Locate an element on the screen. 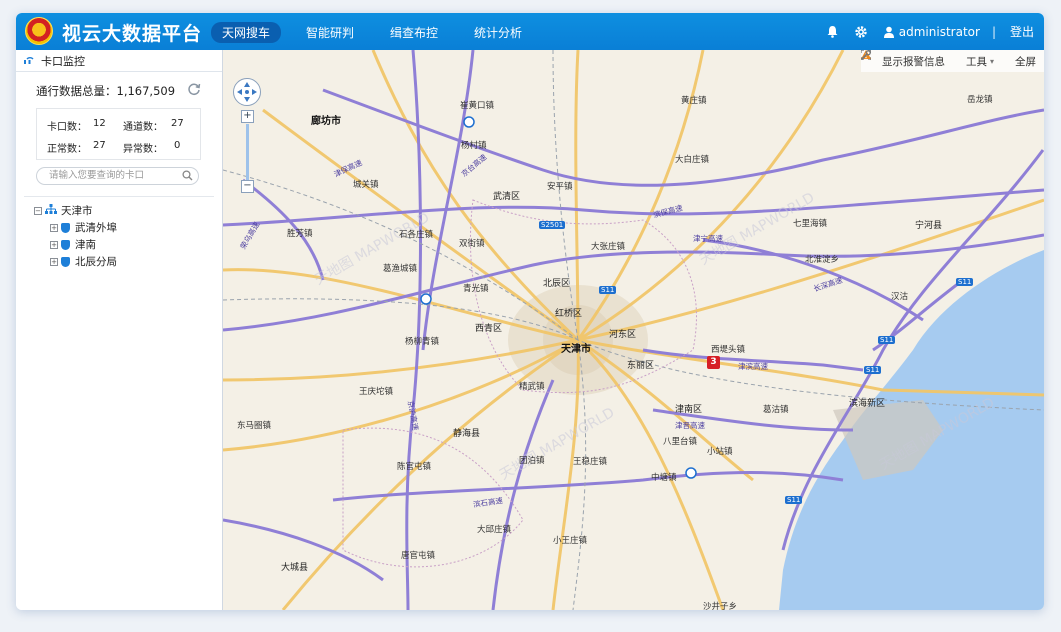 Image resolution: width=1061 pixels, height=632 pixels. map-label: 红桥区 is located at coordinates (569, 314).